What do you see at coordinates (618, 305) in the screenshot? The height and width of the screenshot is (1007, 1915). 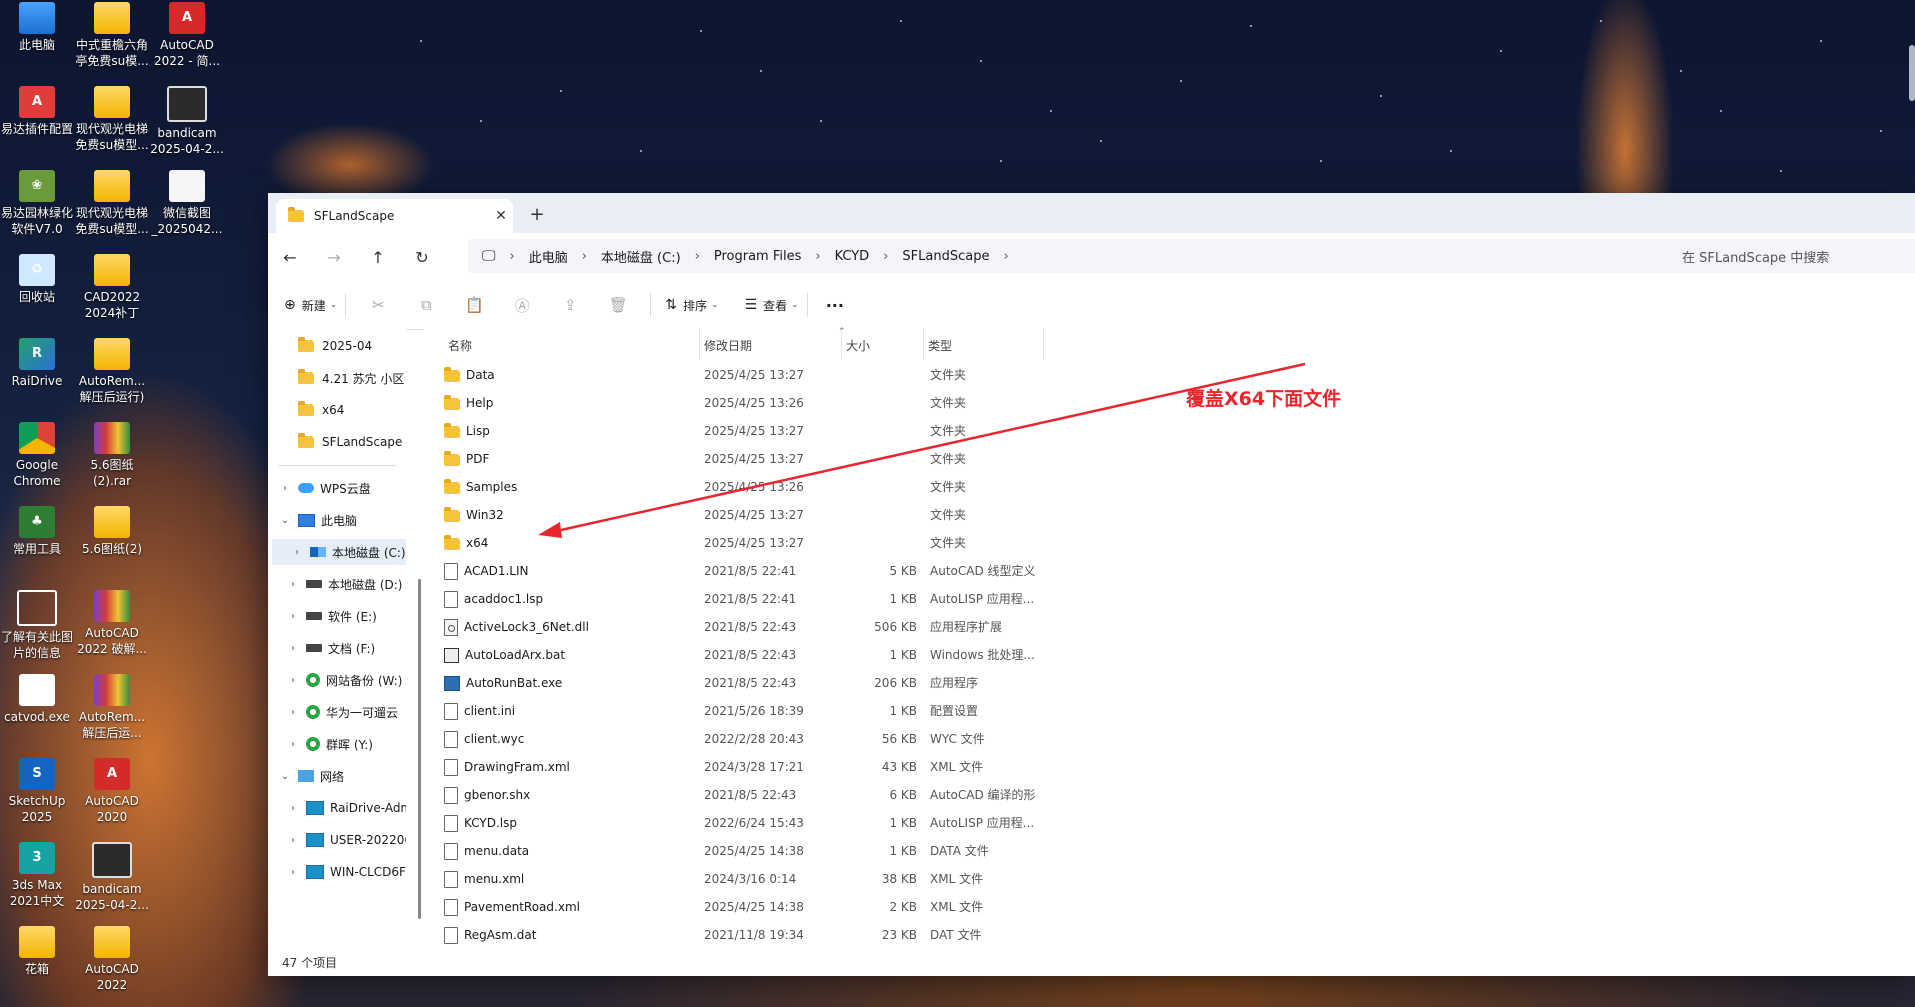 I see `delete-icon: 🗑` at bounding box center [618, 305].